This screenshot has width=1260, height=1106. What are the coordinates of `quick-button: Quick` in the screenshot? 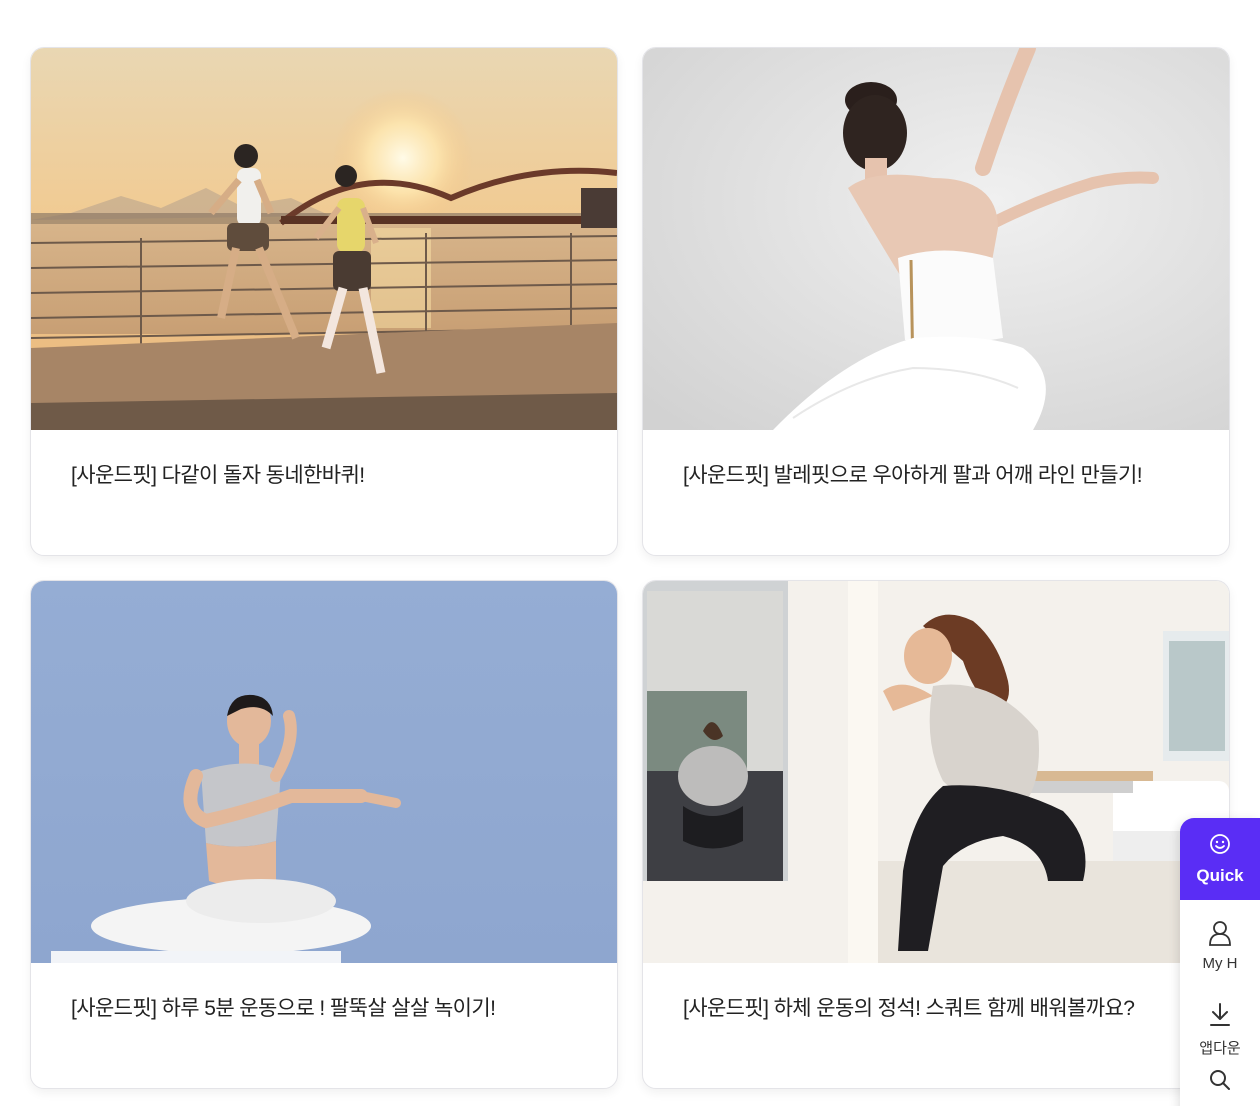 It's located at (1220, 859).